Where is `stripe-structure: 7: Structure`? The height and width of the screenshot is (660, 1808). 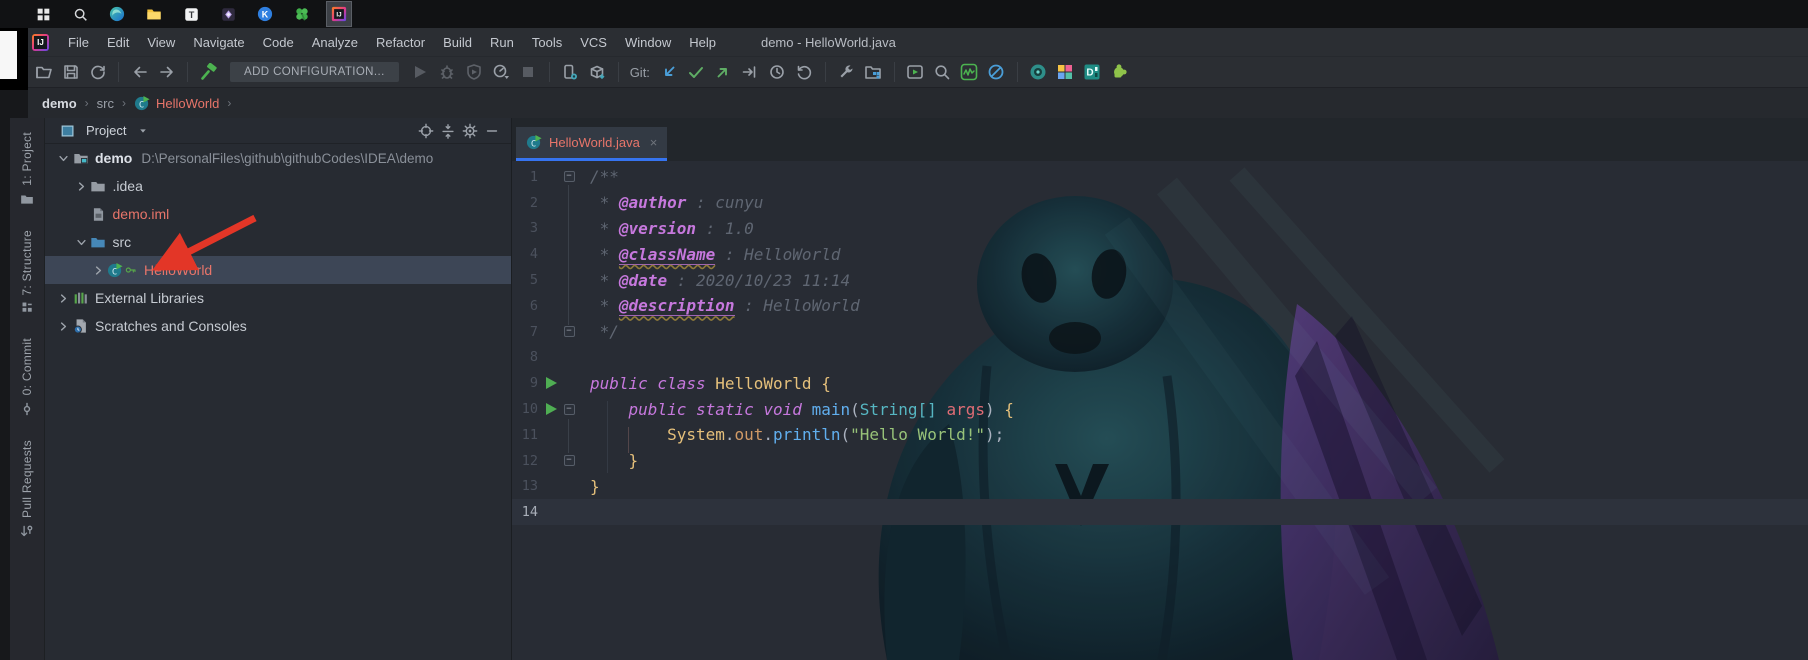
stripe-structure: 7: Structure is located at coordinates (27, 272).